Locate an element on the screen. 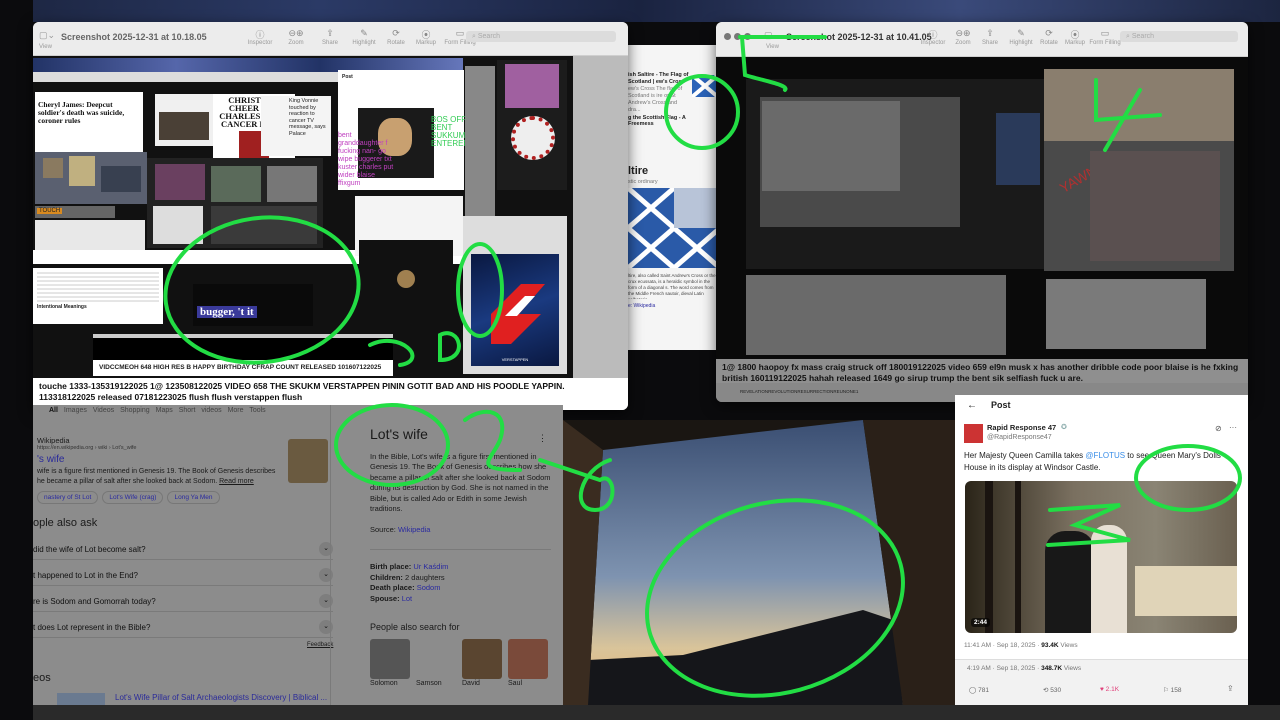  fact-label: Children: is located at coordinates (386, 577).